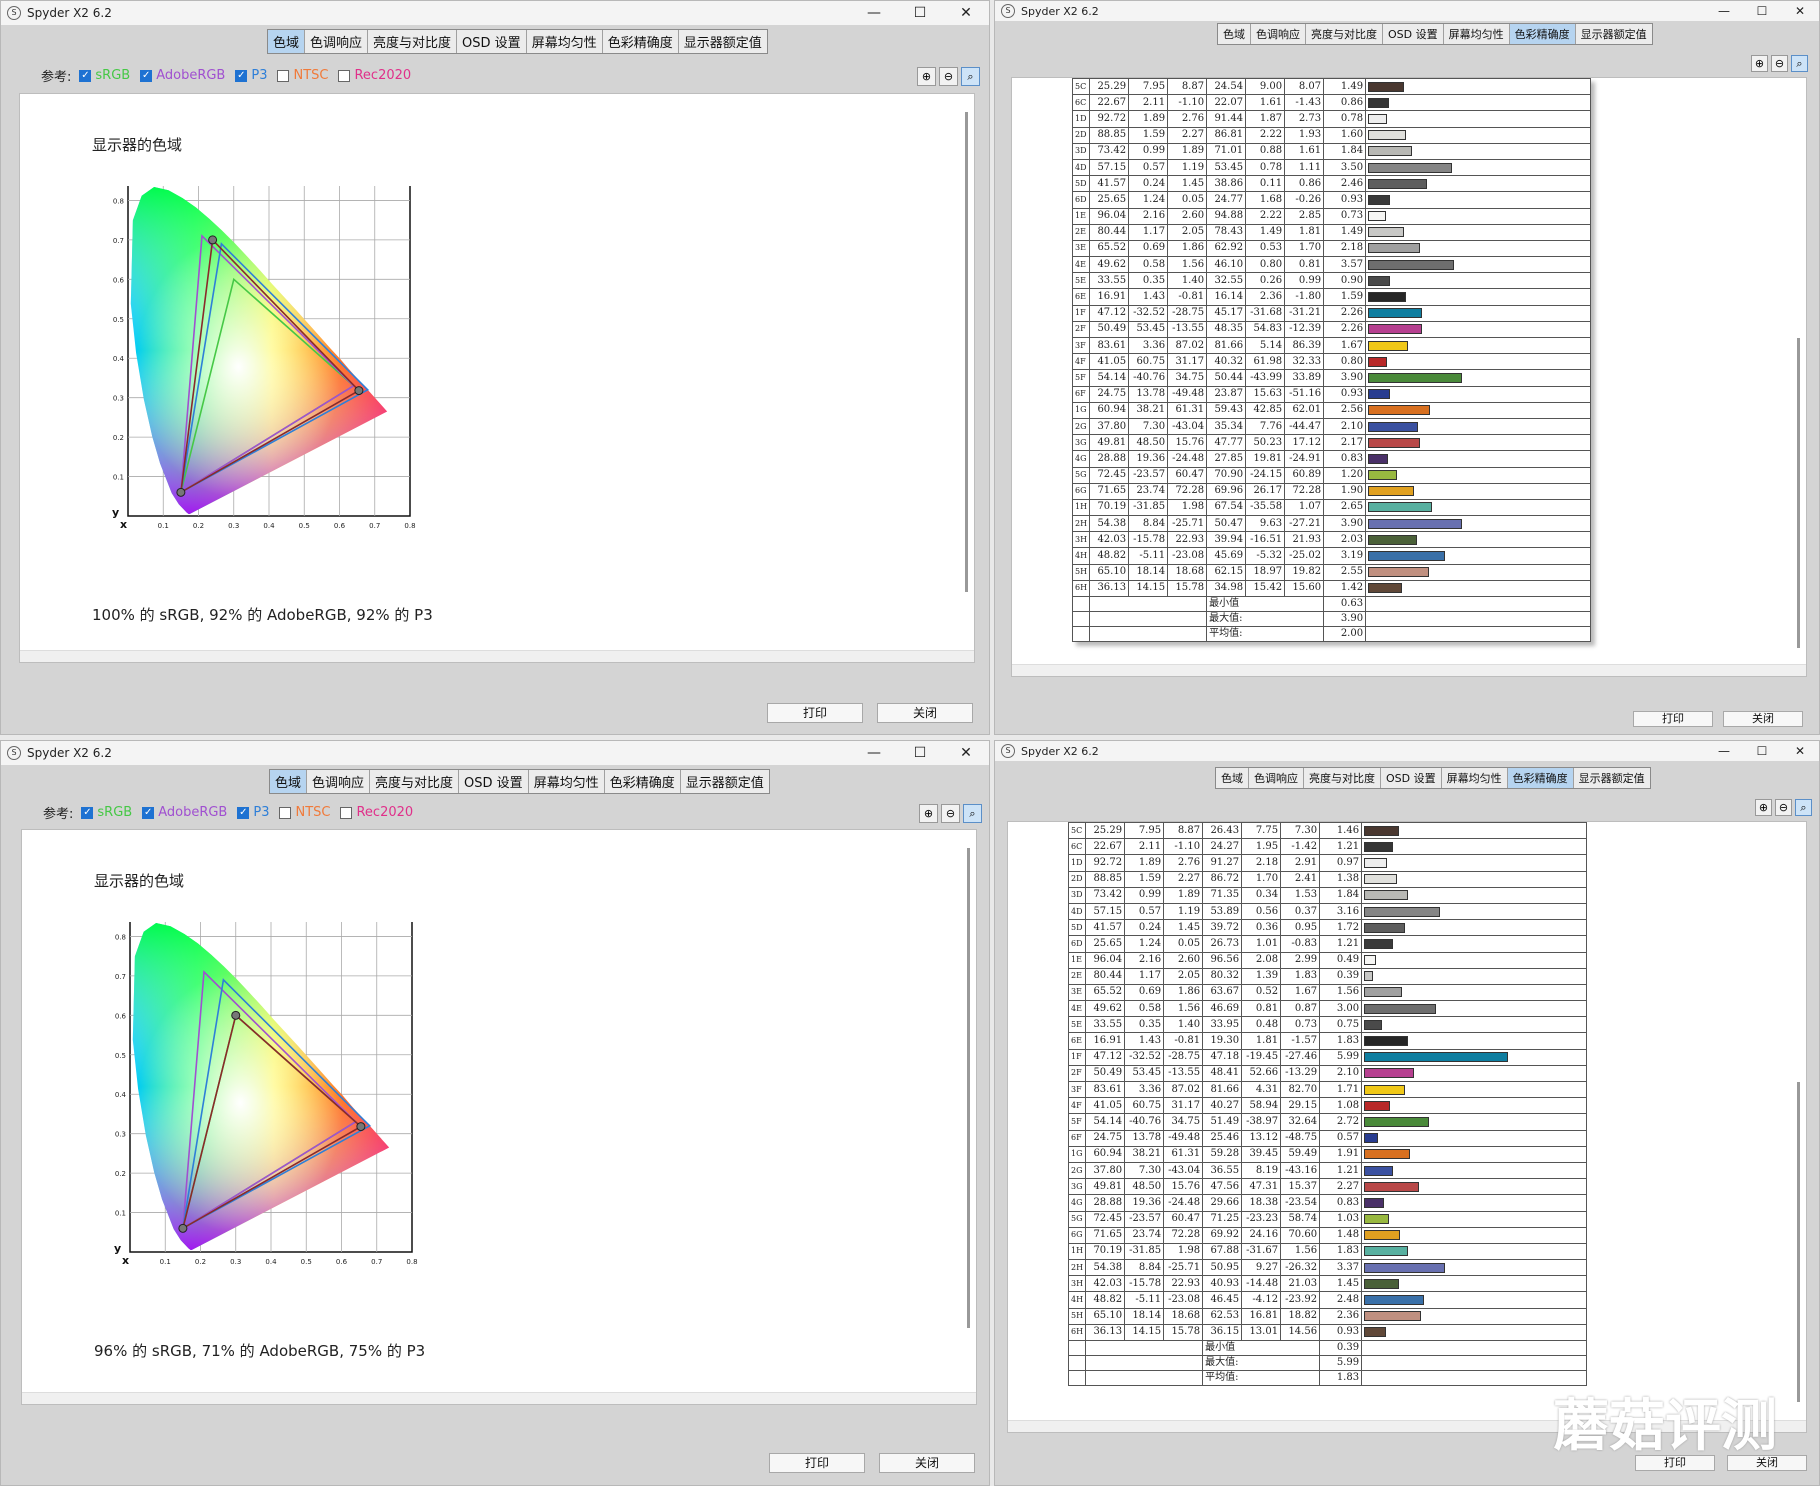 The image size is (1820, 1486). Describe the element at coordinates (1081, 588) in the screenshot. I see `patch-id: 6H` at that location.